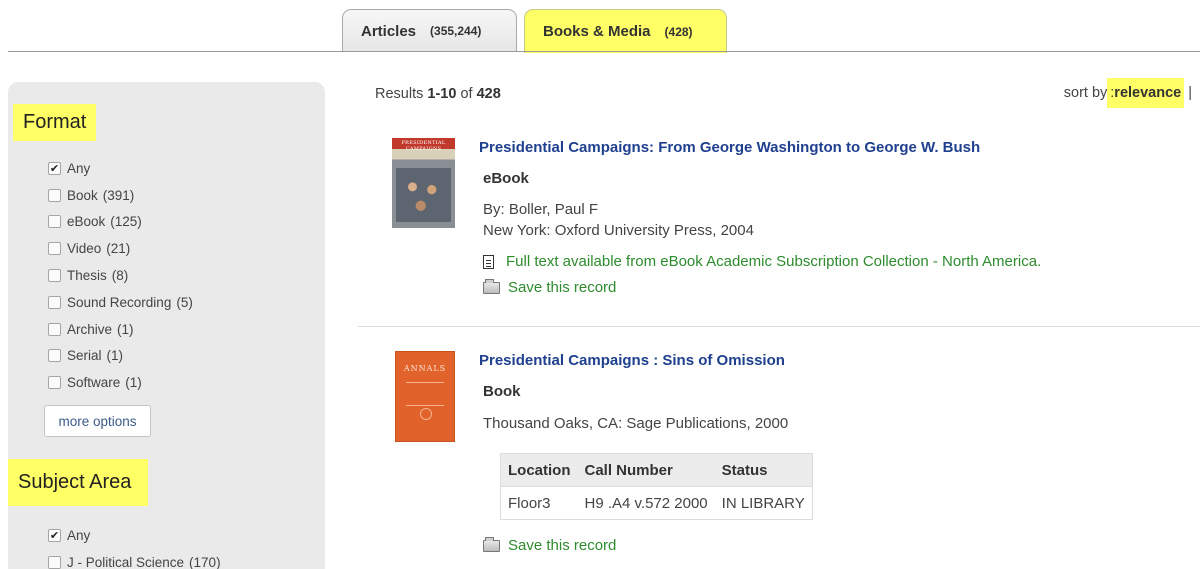  What do you see at coordinates (94, 383) in the screenshot?
I see `facet-label: Software` at bounding box center [94, 383].